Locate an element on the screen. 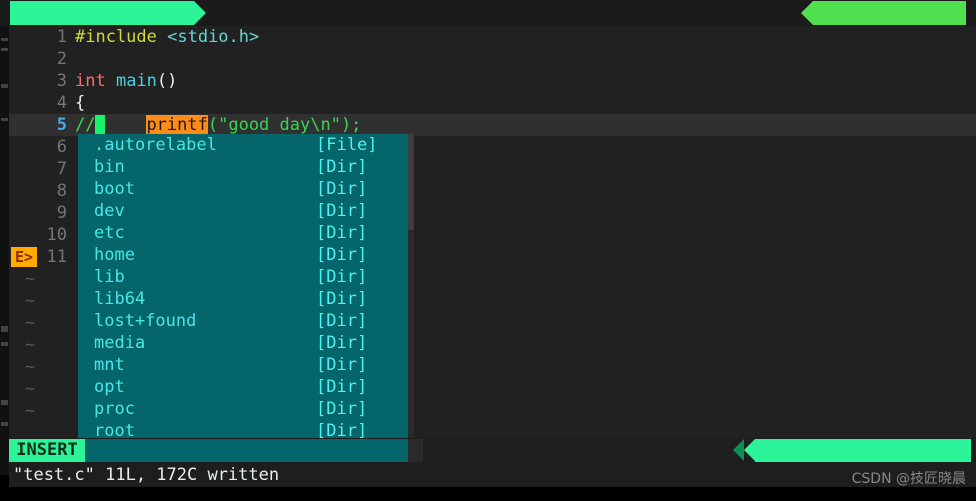 This screenshot has height=501, width=976. code-token: { is located at coordinates (80, 103).